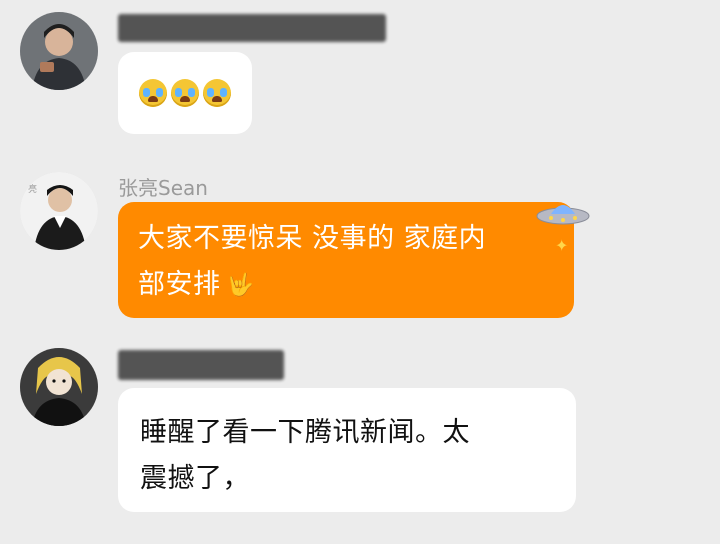 The width and height of the screenshot is (720, 544). What do you see at coordinates (346, 260) in the screenshot?
I see `message-bubble-2: 大家不要惊呆 没事的 家庭内 部安排 🤟` at bounding box center [346, 260].